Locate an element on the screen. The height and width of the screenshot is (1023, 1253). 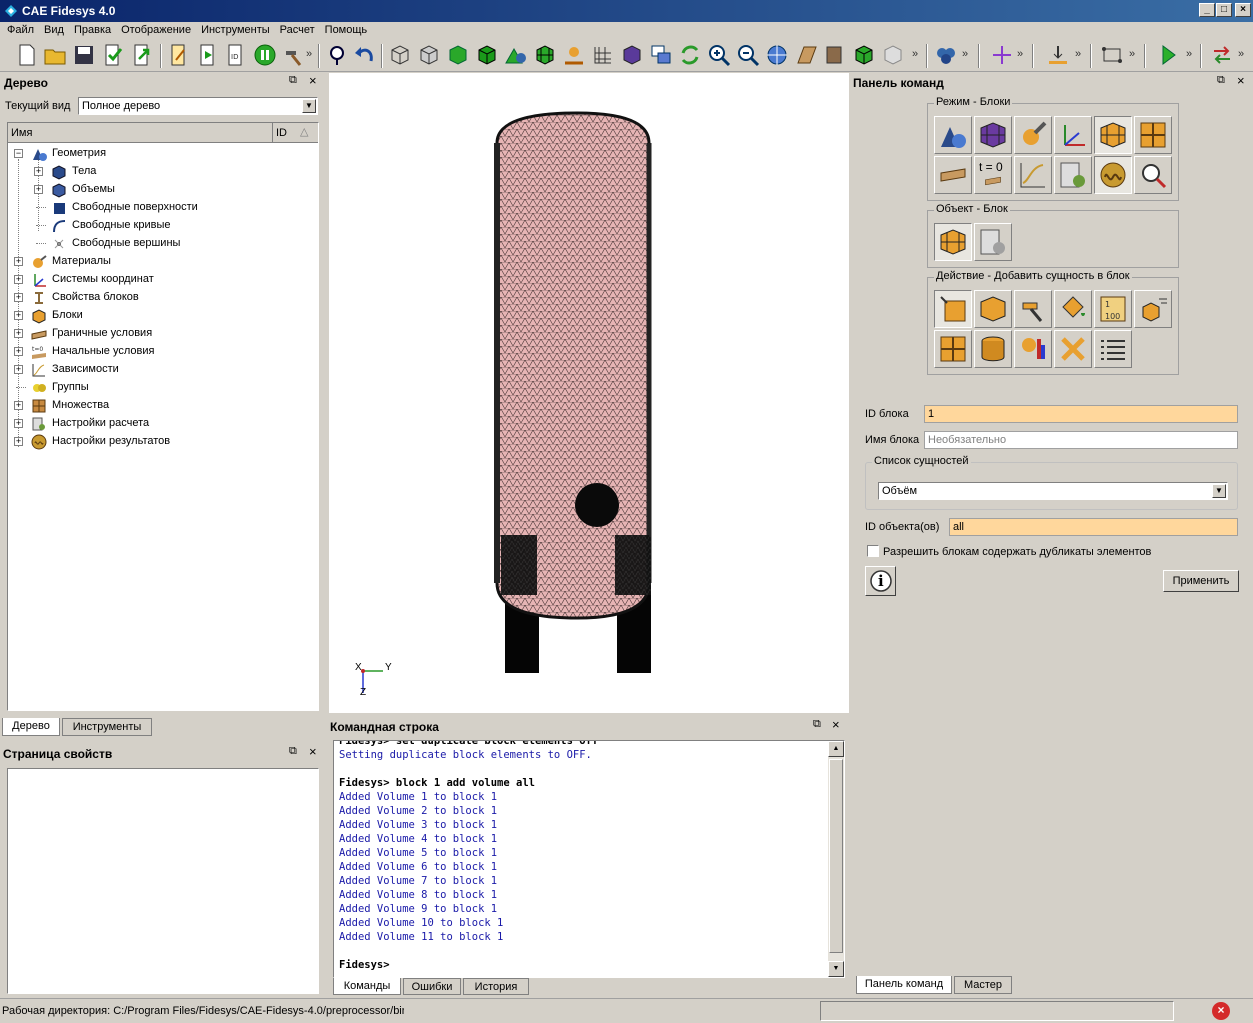
menu-tools: Инструменты is located at coordinates (235, 29).